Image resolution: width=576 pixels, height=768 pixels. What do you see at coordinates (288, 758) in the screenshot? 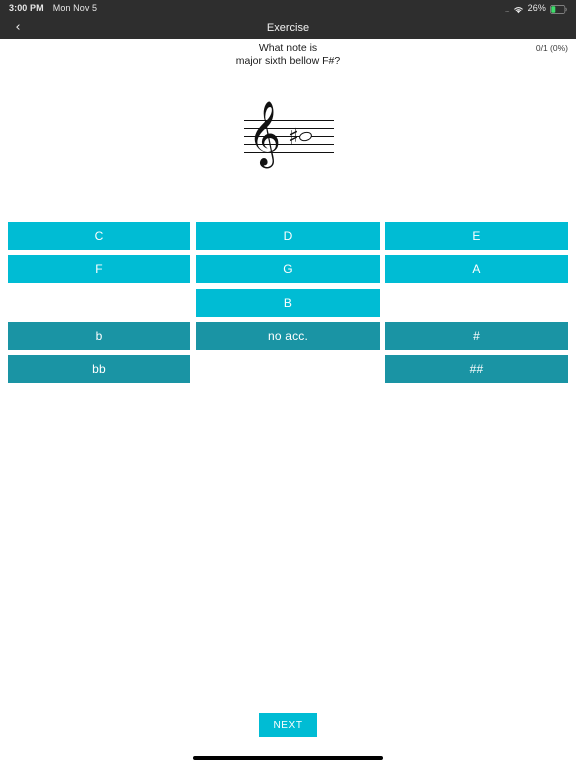
I see `home-indicator` at bounding box center [288, 758].